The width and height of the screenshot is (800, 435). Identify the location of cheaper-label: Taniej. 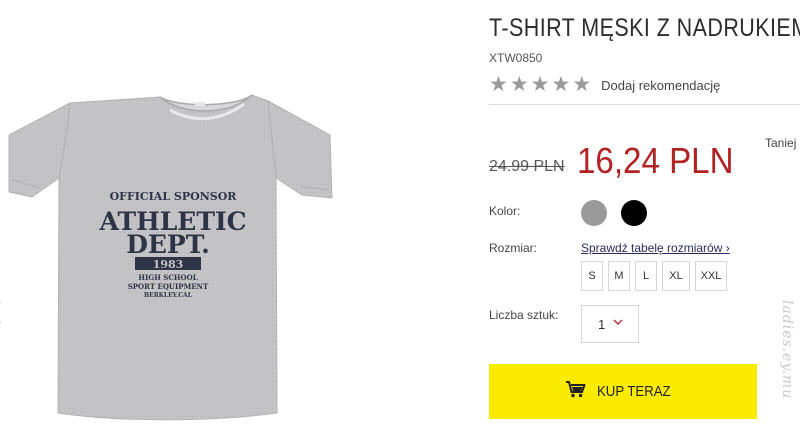
(781, 143).